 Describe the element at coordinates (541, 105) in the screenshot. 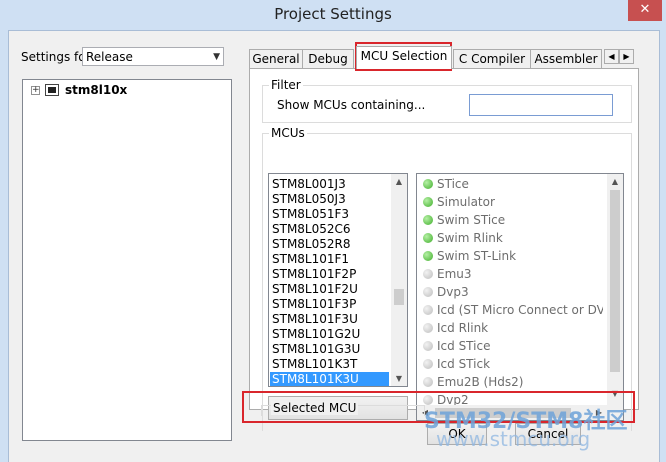

I see `mcu-filter-input` at that location.